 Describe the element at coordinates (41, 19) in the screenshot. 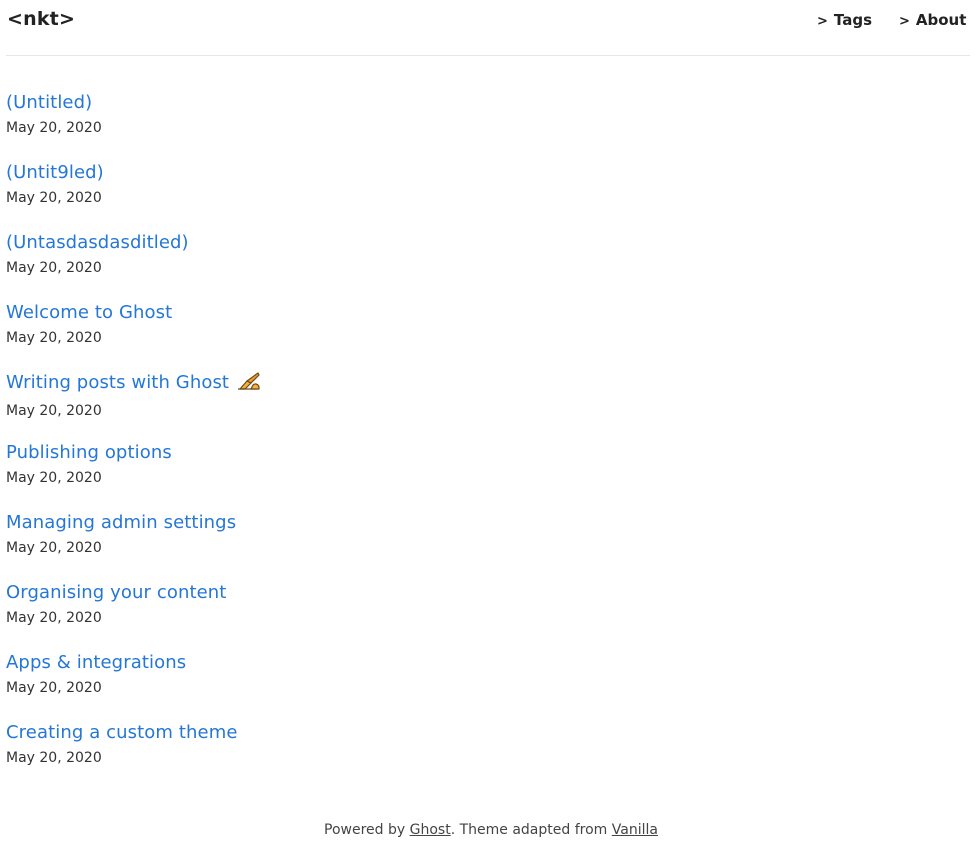

I see `site-logo: <nkt>` at that location.